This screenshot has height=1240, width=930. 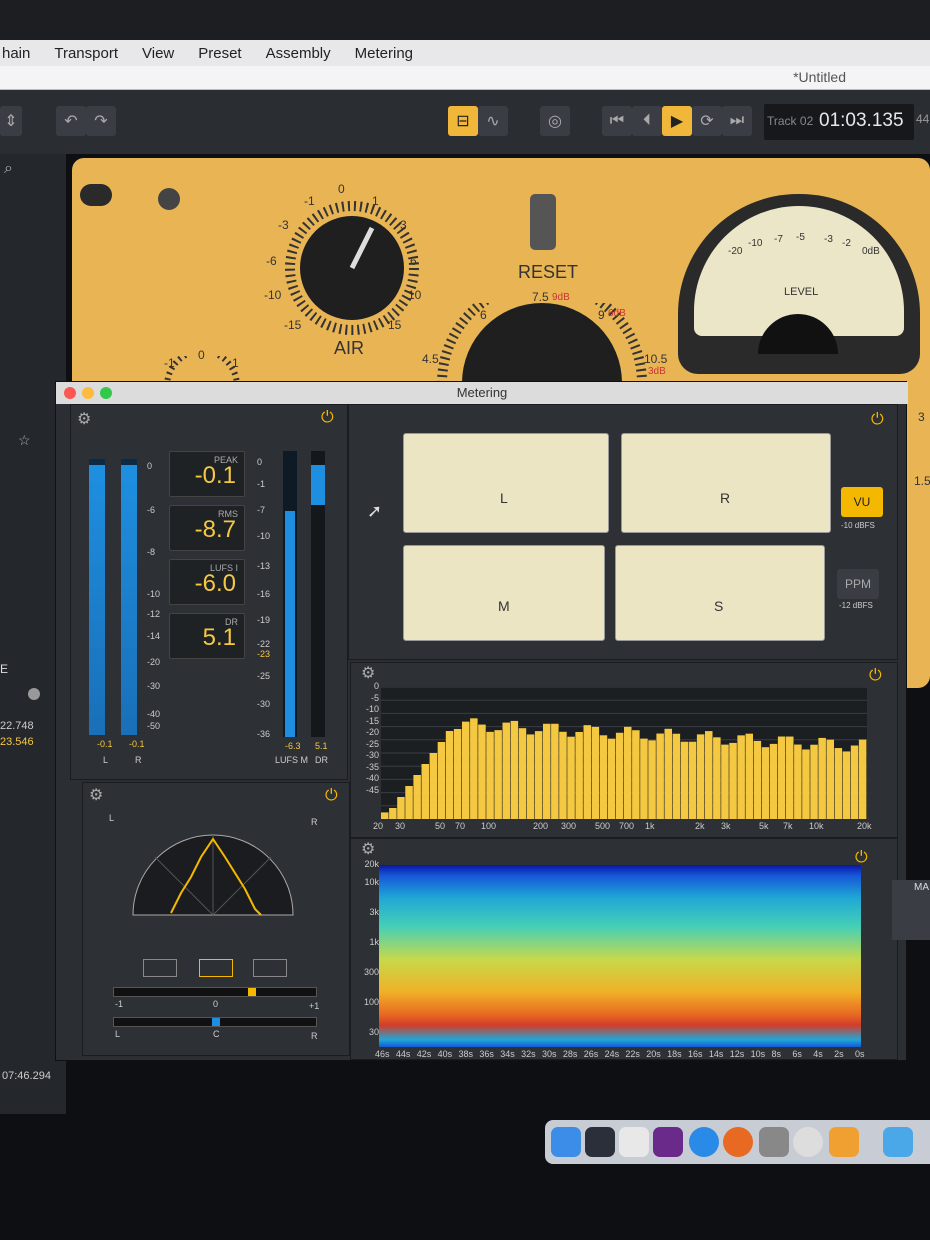 What do you see at coordinates (292, 760) in the screenshot?
I see `lufs-m-label: LUFS M` at bounding box center [292, 760].